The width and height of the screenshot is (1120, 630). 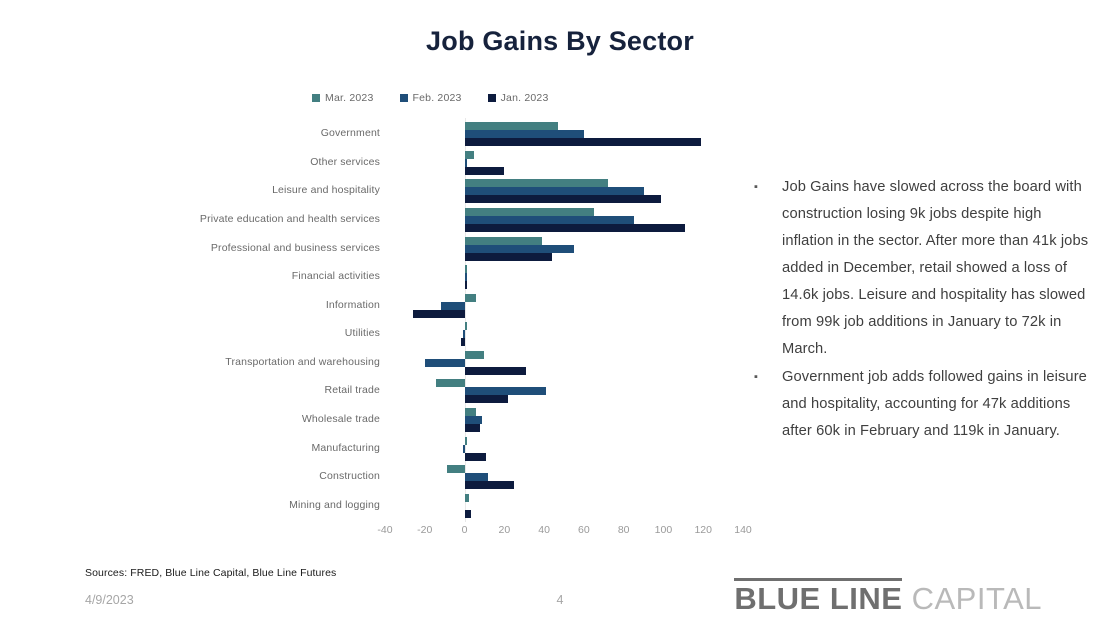 I want to click on legend-entry: Mar. 2023, so click(x=343, y=98).